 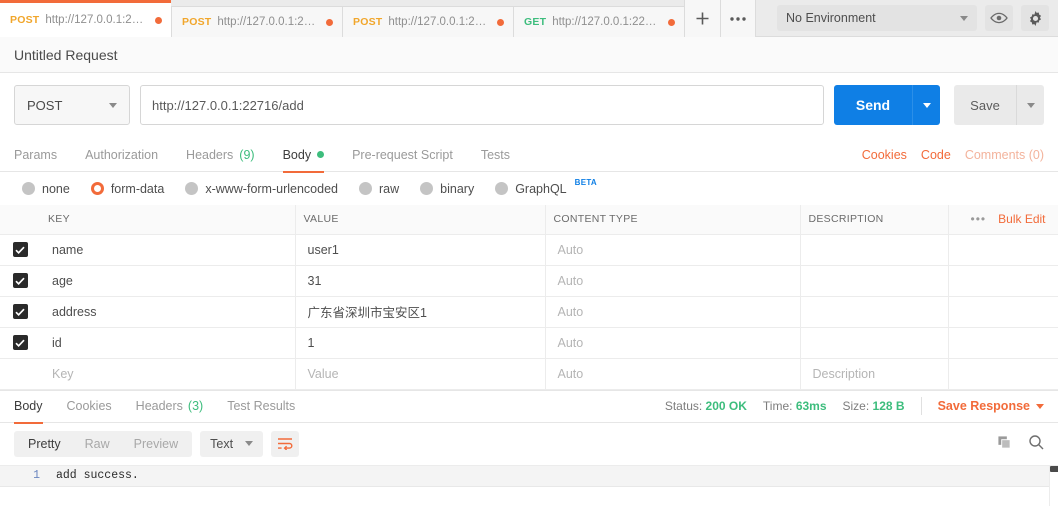 What do you see at coordinates (168, 342) in the screenshot?
I see `row-key-cell: id` at bounding box center [168, 342].